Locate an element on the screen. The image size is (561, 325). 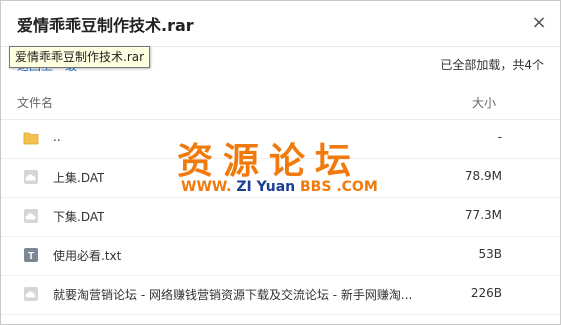
watermark: 资源论坛 WWW. ZI Yuan BBS .COM is located at coordinates (282, 167).